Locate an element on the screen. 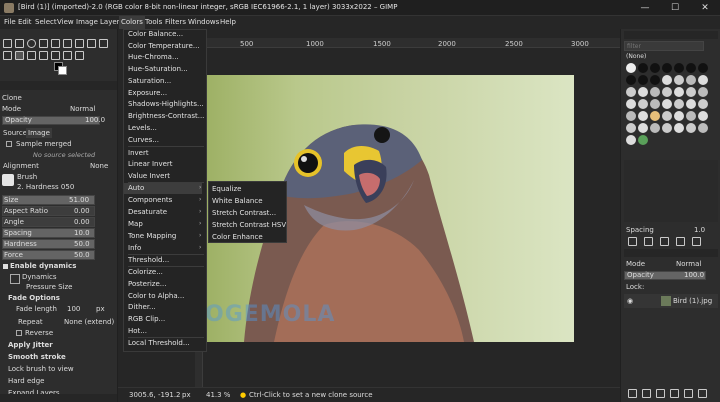  duplicate-layer-icon is located at coordinates (688, 393).